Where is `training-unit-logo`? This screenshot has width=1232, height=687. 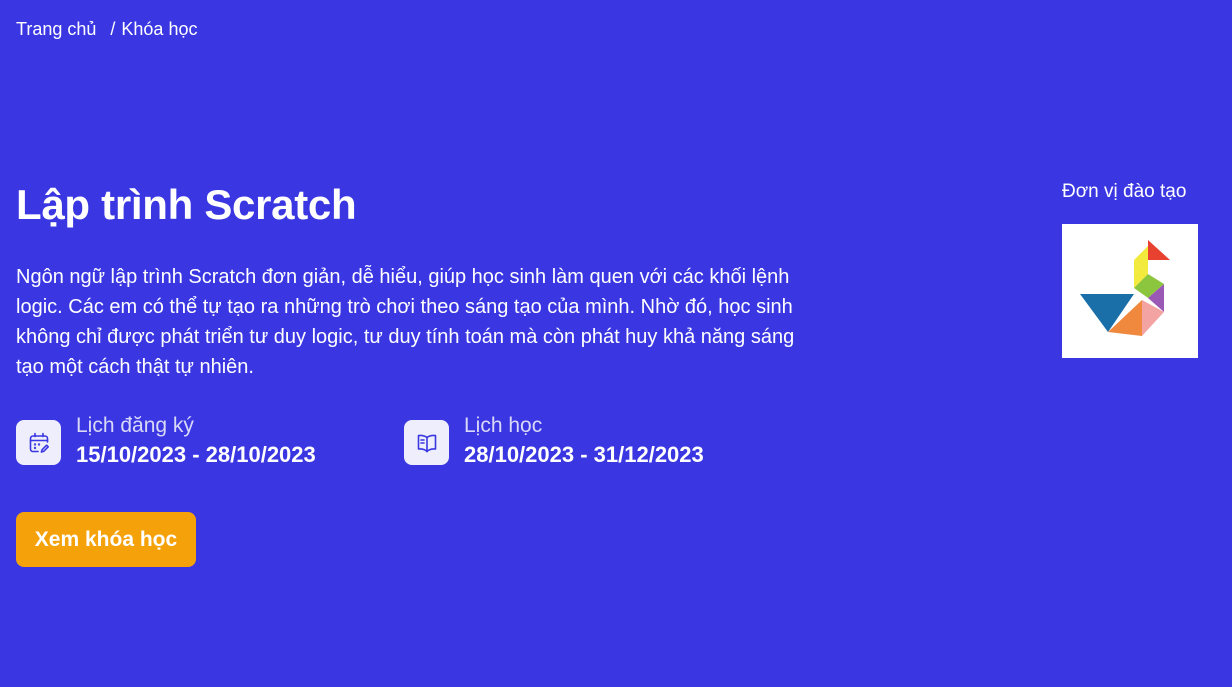
training-unit-logo is located at coordinates (1130, 291).